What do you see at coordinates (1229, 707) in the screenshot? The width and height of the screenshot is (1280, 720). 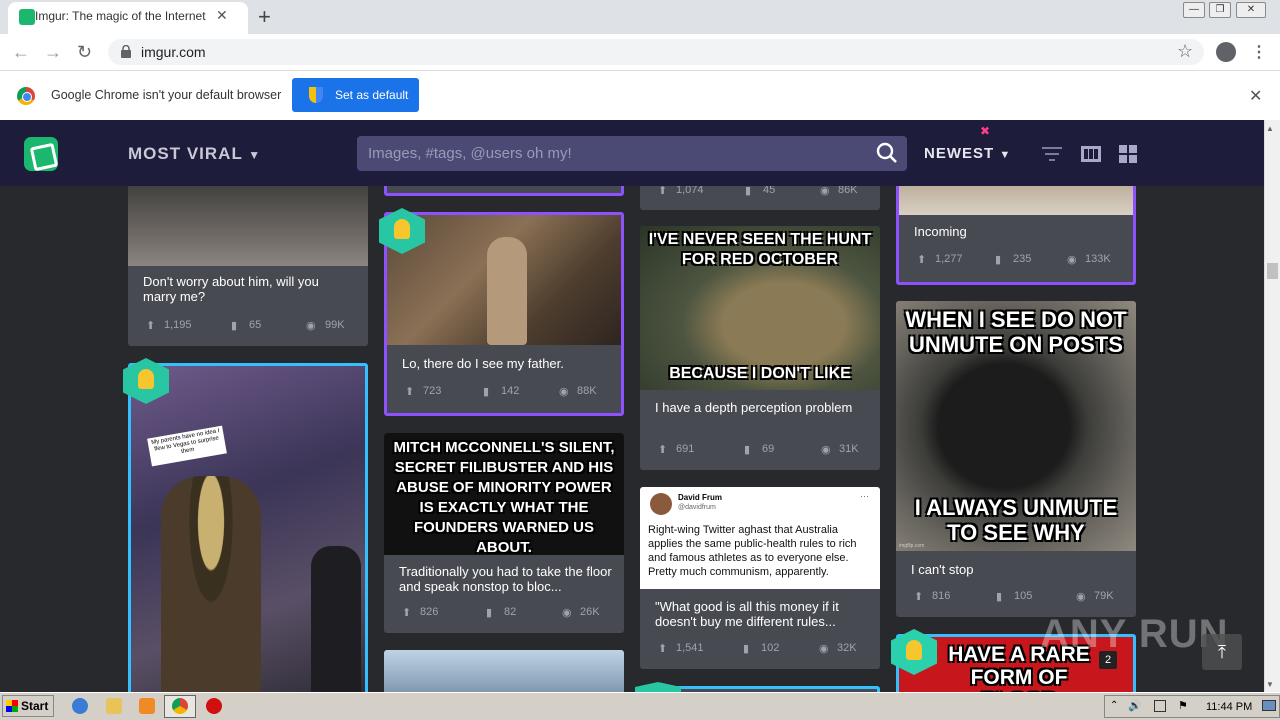 I see `clock: 11:44 PM` at bounding box center [1229, 707].